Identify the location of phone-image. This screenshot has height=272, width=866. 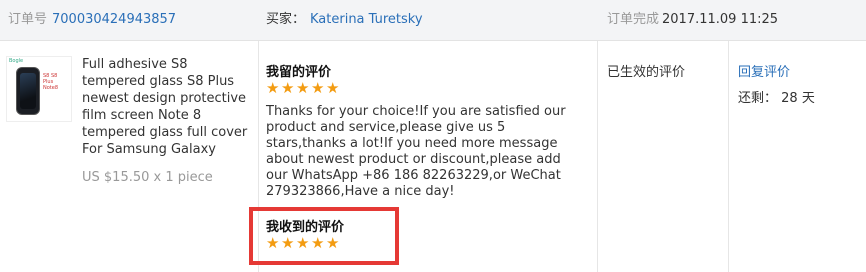
(28, 91).